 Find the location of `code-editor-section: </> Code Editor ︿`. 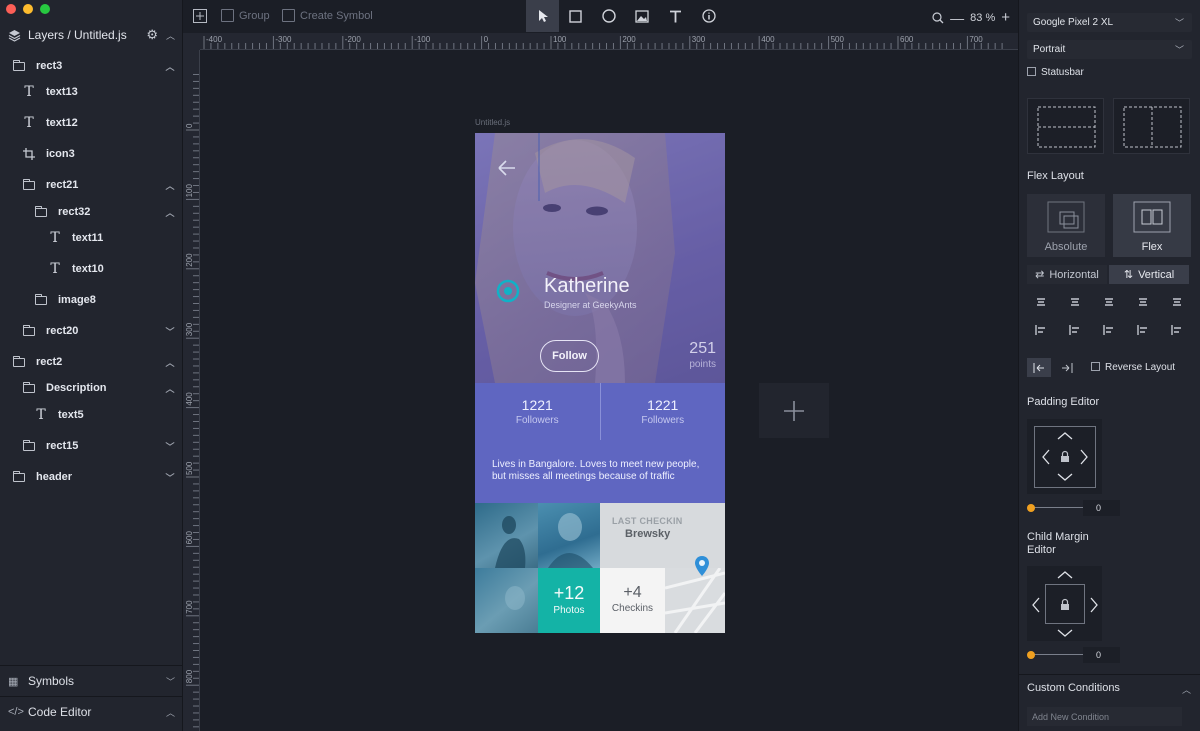

code-editor-section: </> Code Editor ︿ is located at coordinates (91, 711).